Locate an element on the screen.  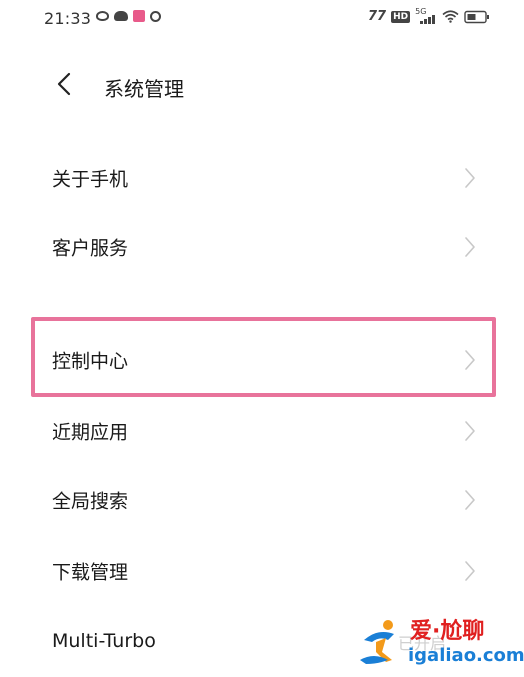
signal-icon: 5G is located at coordinates (426, 15).